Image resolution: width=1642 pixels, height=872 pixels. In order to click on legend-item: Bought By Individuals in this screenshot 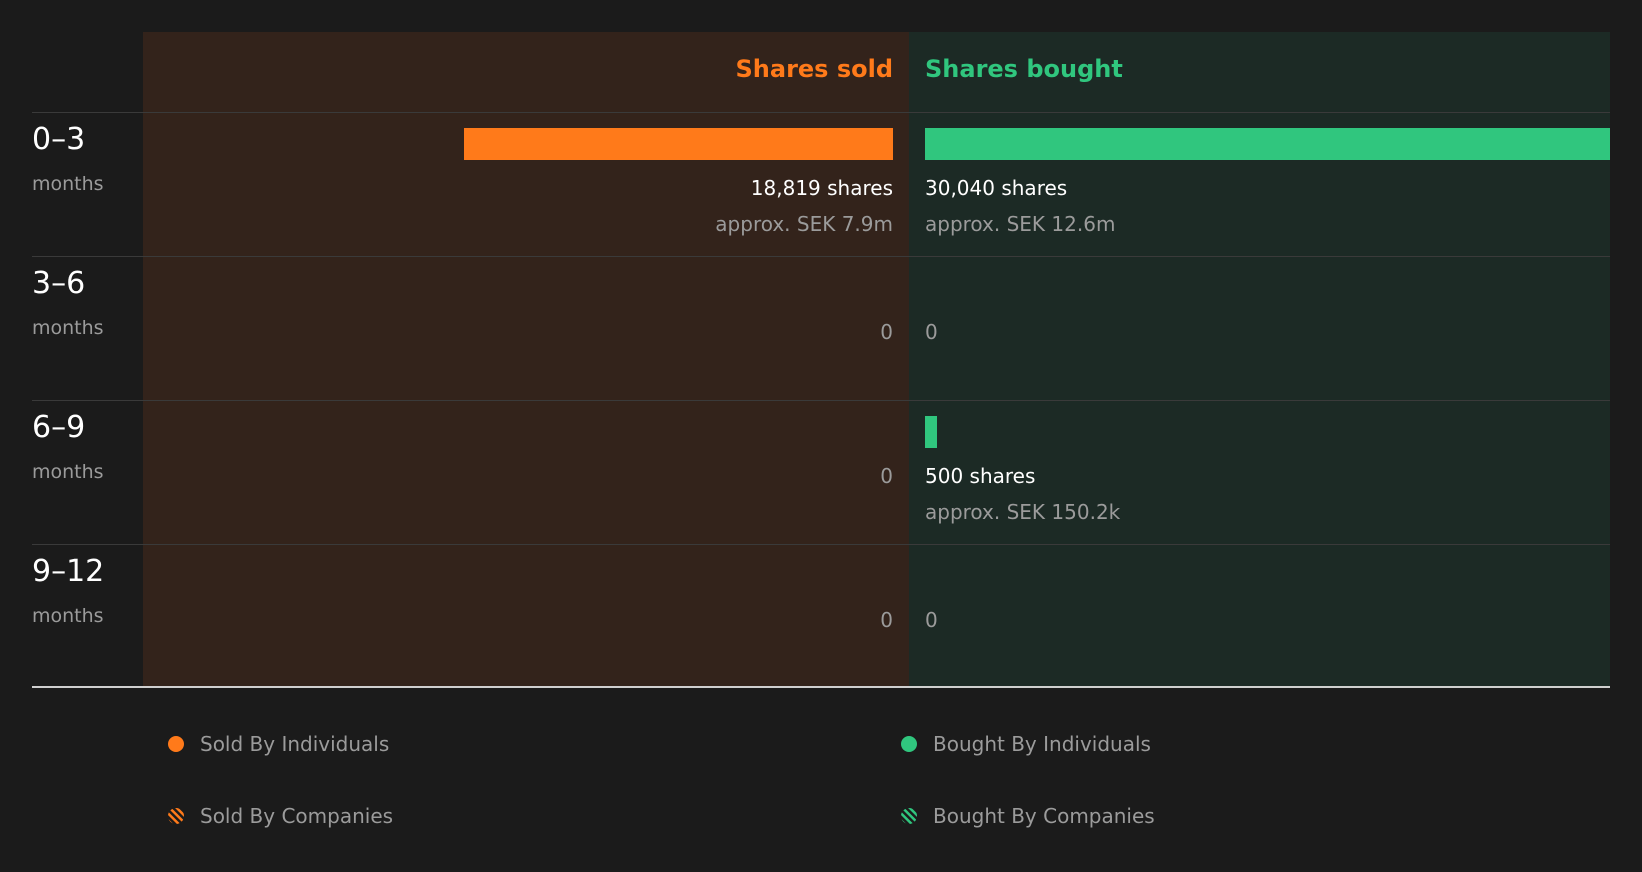, I will do `click(1026, 744)`.